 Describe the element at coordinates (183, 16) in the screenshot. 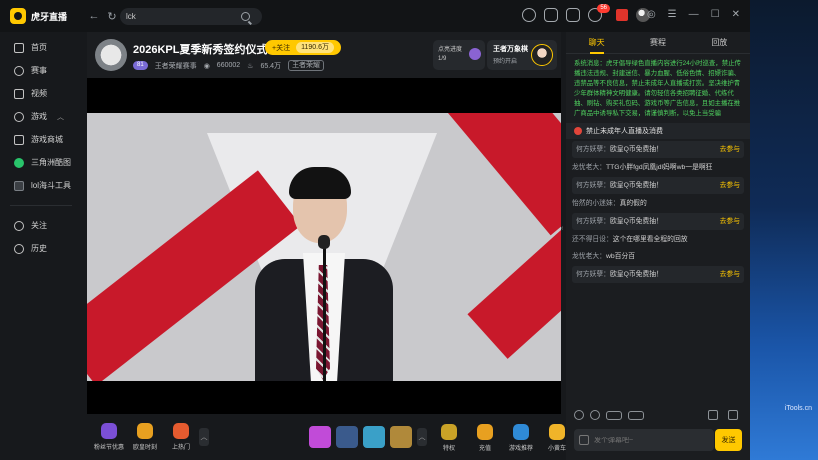

I see `search-input` at that location.